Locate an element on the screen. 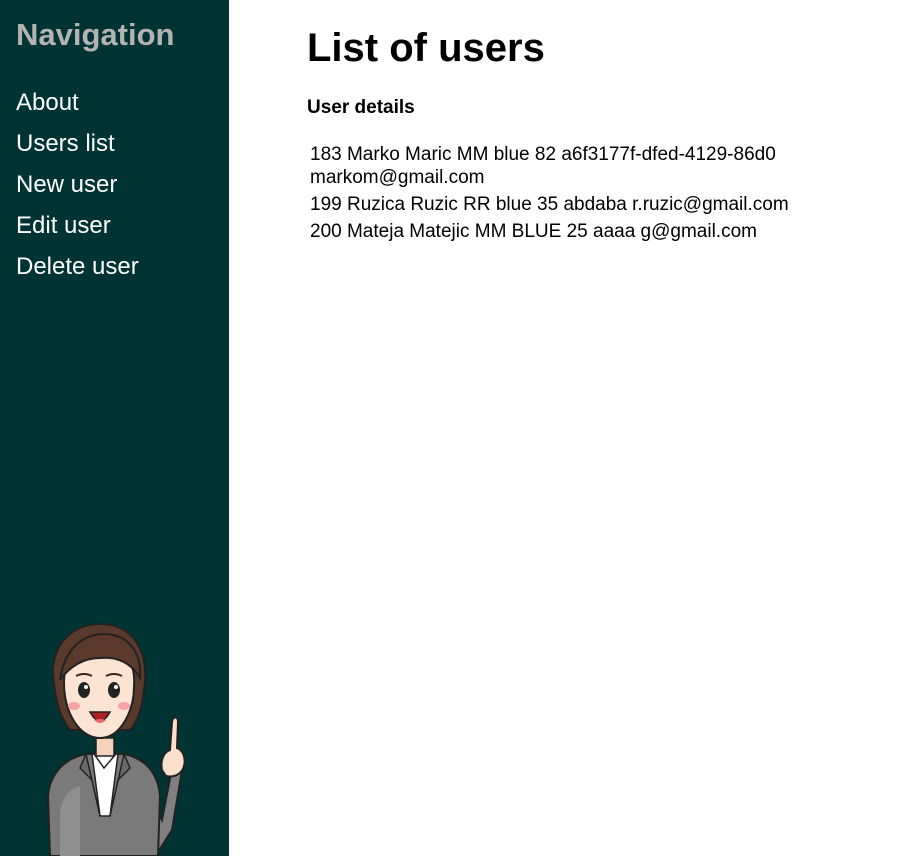  nav-item-new-user: New user is located at coordinates (77, 189).